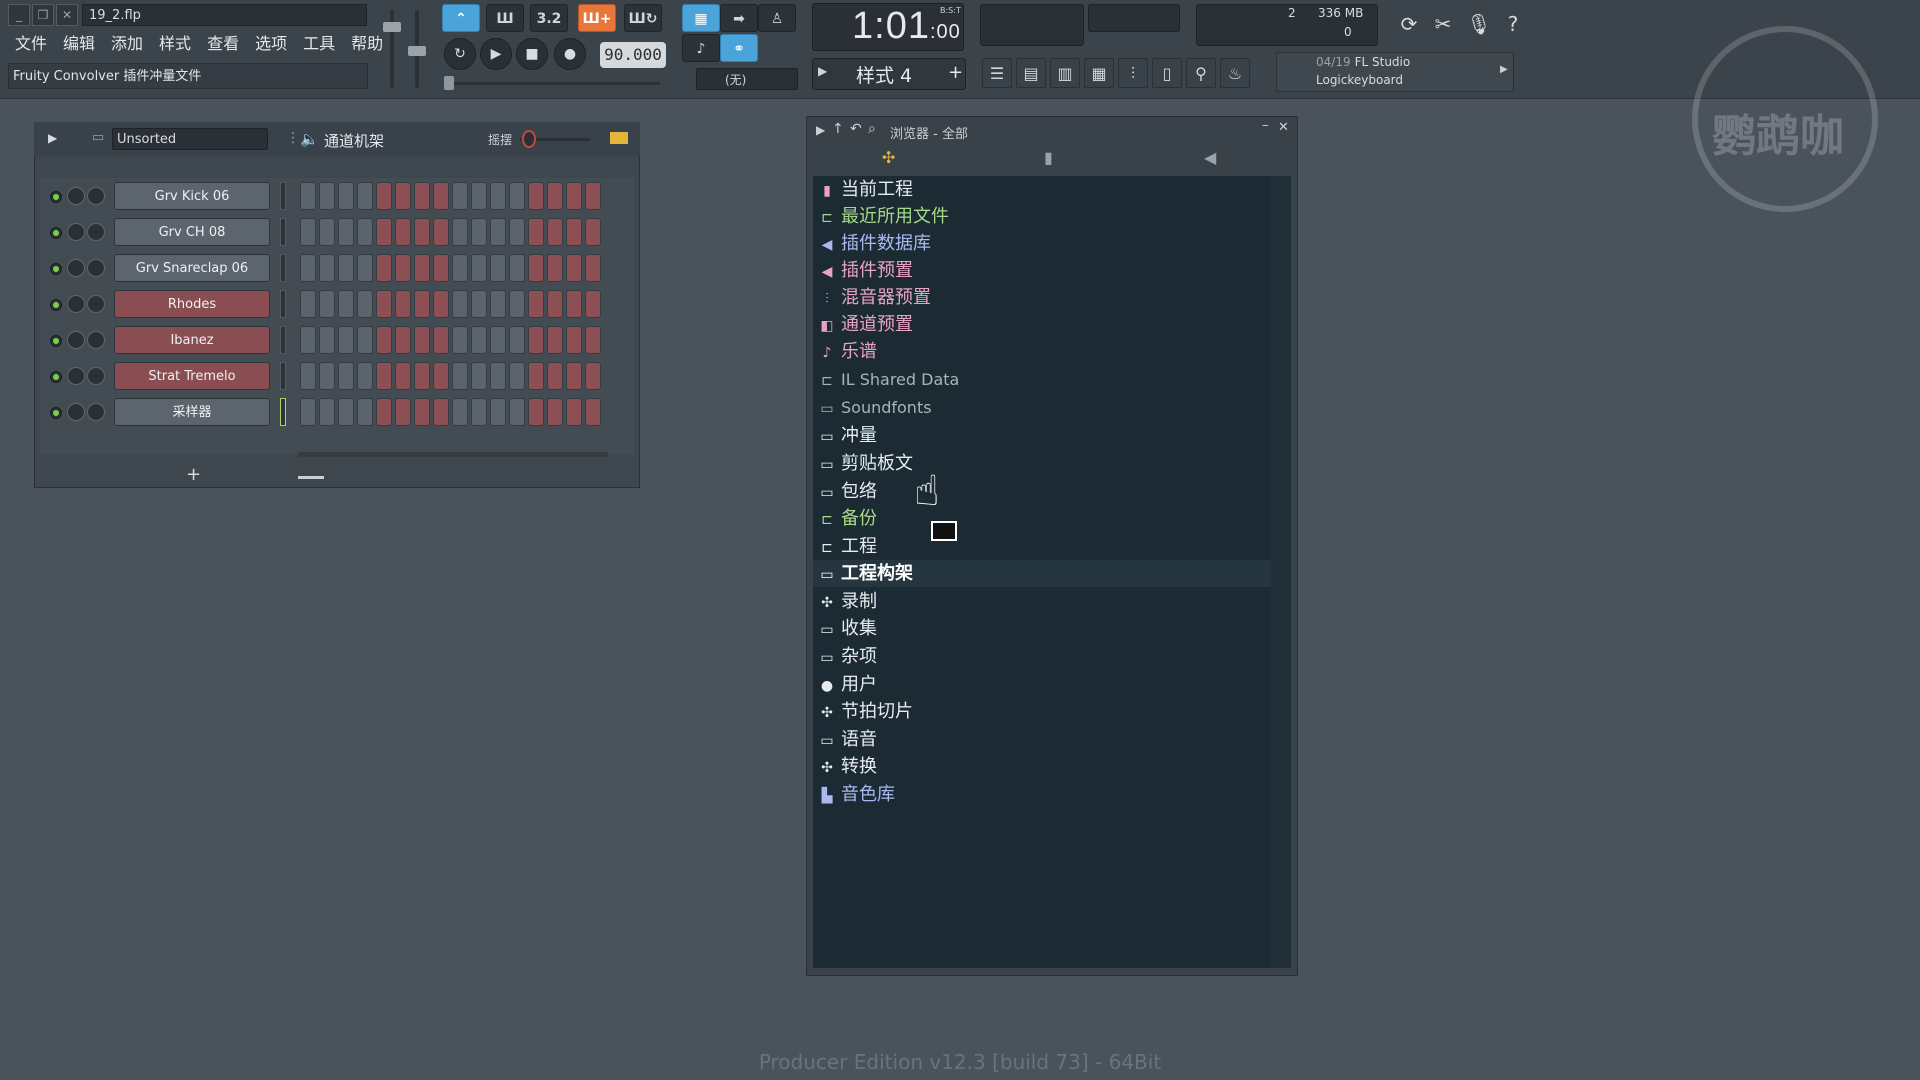 Image resolution: width=1920 pixels, height=1080 pixels. What do you see at coordinates (1283, 127) in the screenshot?
I see `browser-close-icon: ✕` at bounding box center [1283, 127].